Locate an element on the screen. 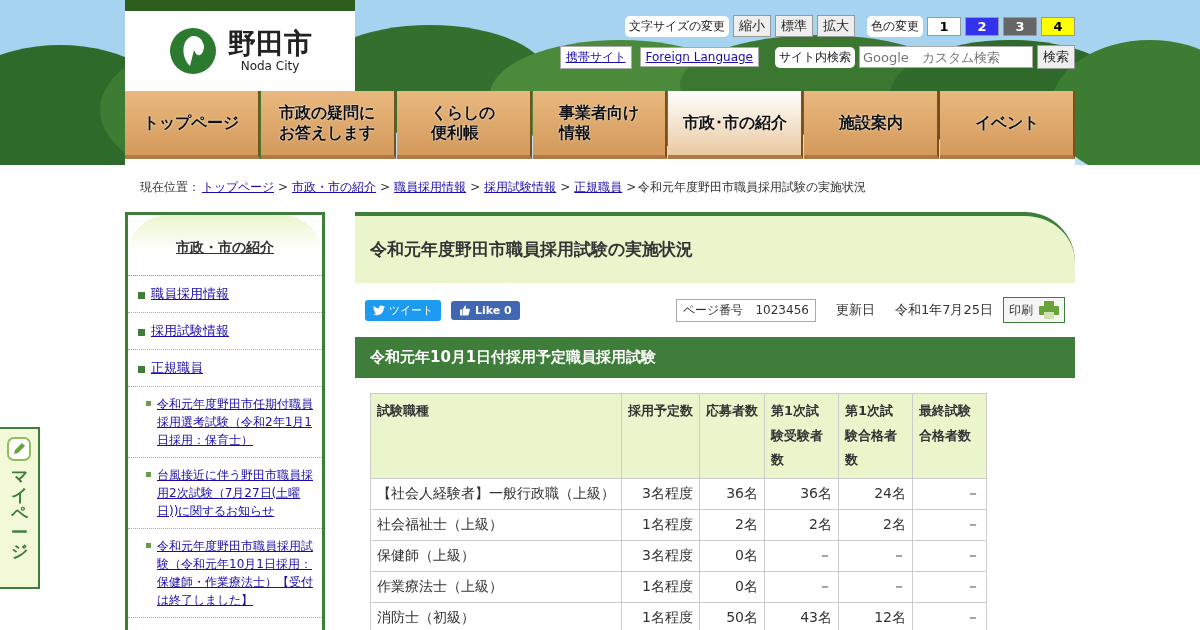  logo-subtitle: Noda City is located at coordinates (270, 66).